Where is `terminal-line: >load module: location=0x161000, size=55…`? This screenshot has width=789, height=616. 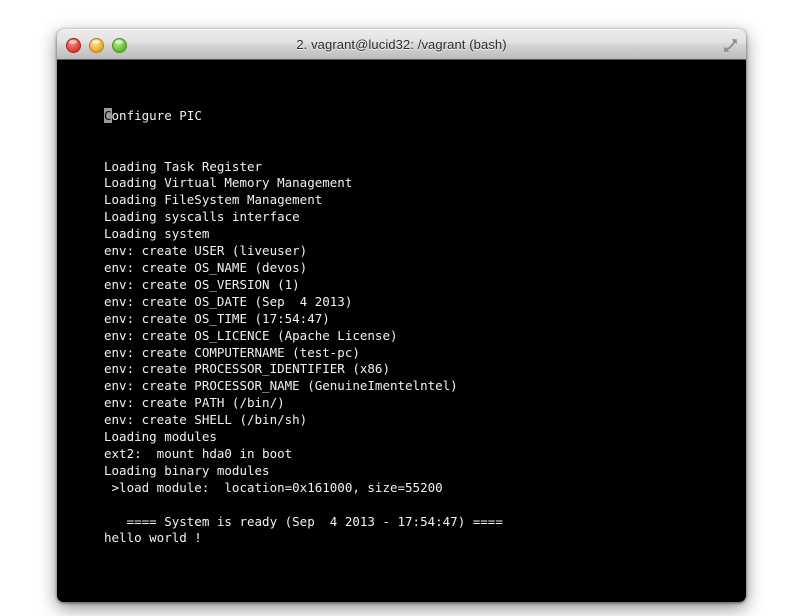
terminal-line: >load module: location=0x161000, size=55… is located at coordinates (273, 487).